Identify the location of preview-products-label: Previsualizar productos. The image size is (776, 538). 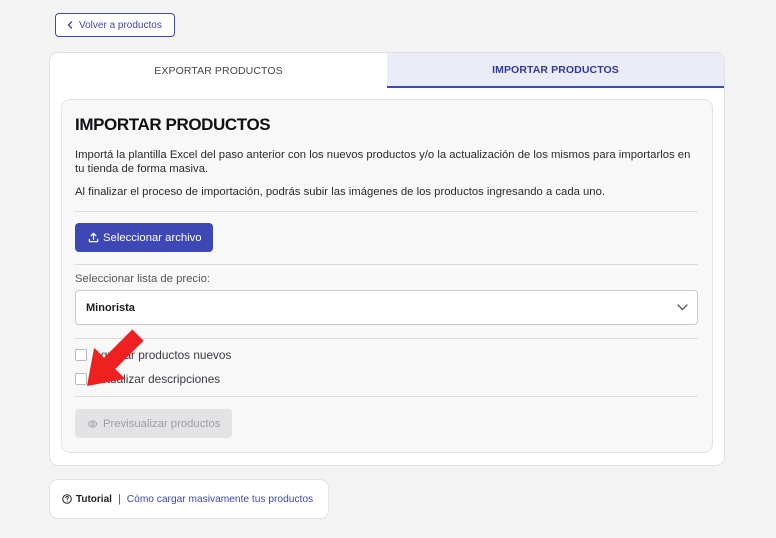
(162, 423).